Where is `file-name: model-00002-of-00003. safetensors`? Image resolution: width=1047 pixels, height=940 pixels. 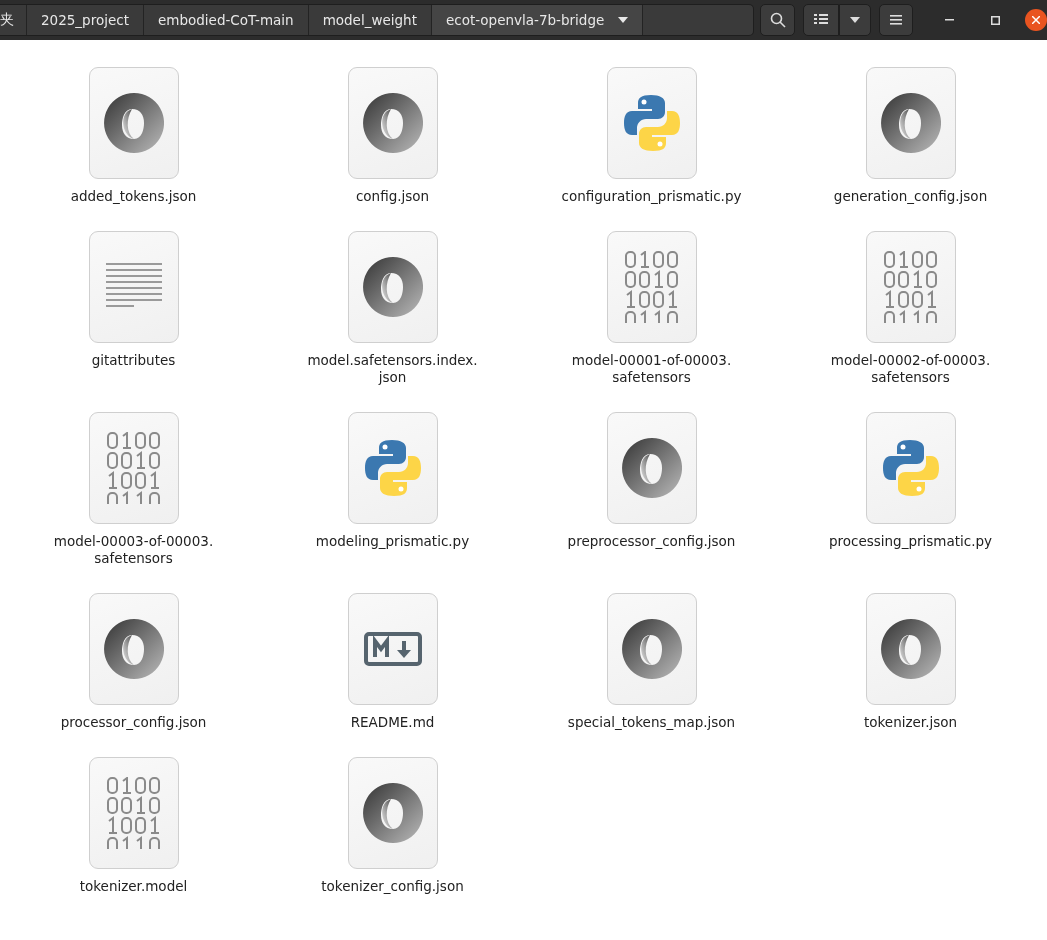 file-name: model-00002-of-00003. safetensors is located at coordinates (910, 369).